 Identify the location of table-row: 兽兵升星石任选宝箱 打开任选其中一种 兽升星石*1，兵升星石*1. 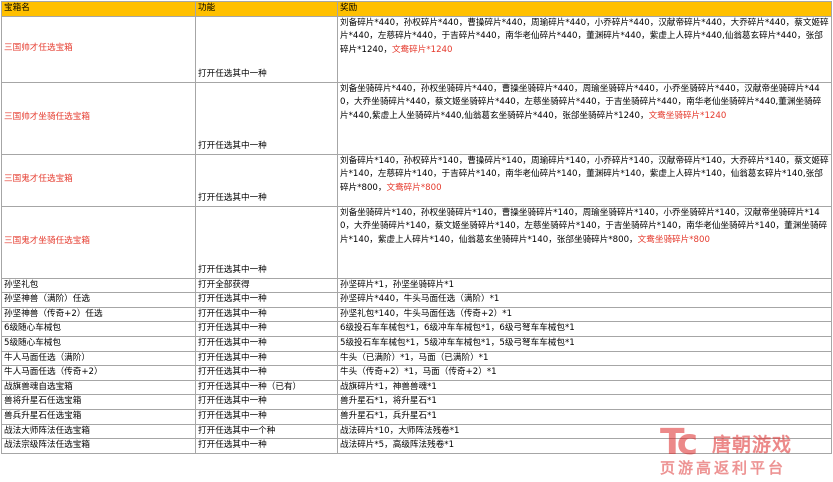
(416, 416).